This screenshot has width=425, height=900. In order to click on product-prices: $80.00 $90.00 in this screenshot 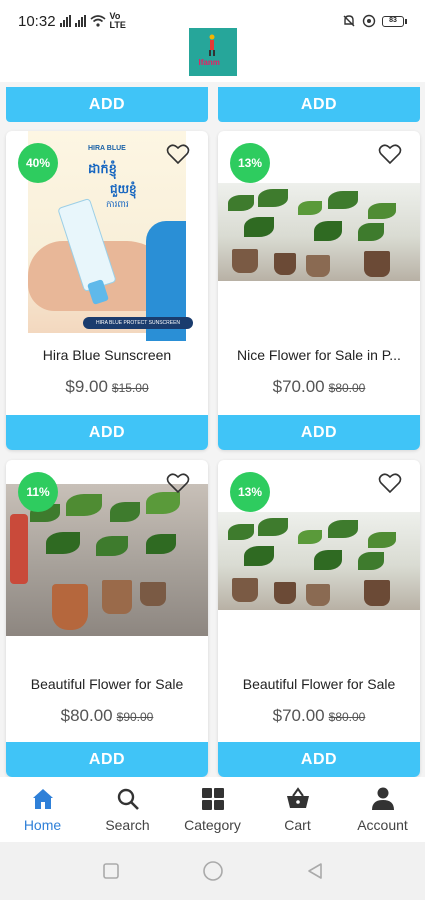, I will do `click(107, 716)`.